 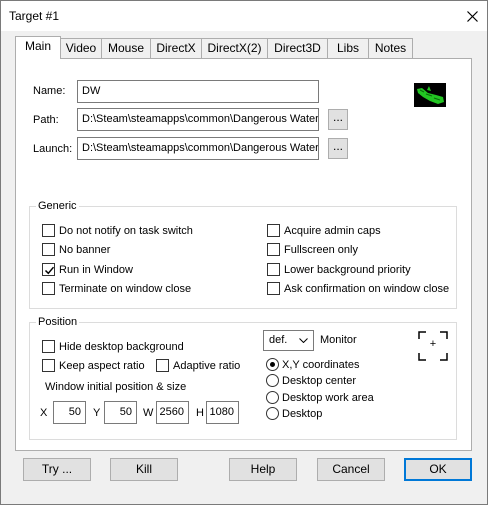 I want to click on tab-video: Video, so click(x=81, y=48).